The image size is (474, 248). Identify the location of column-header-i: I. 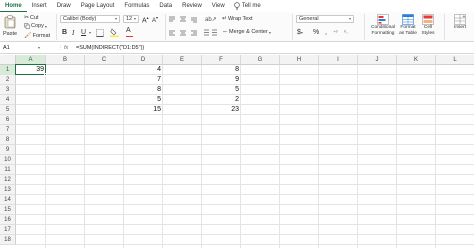
(338, 60).